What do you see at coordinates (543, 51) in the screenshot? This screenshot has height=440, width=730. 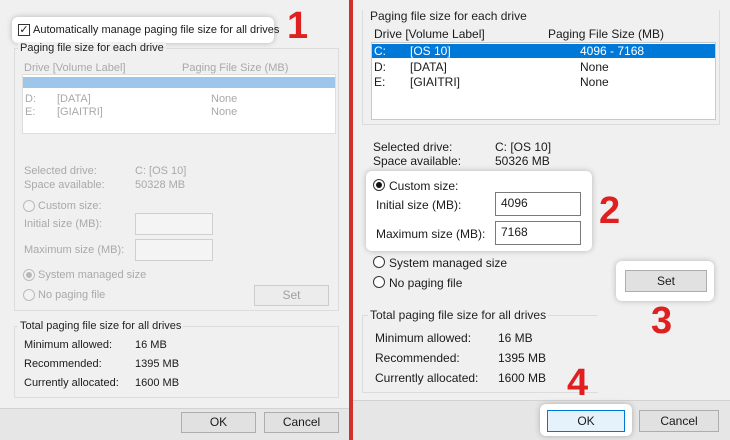 I see `drive-row-selected: C: [OS 10] 4096 - 7168` at bounding box center [543, 51].